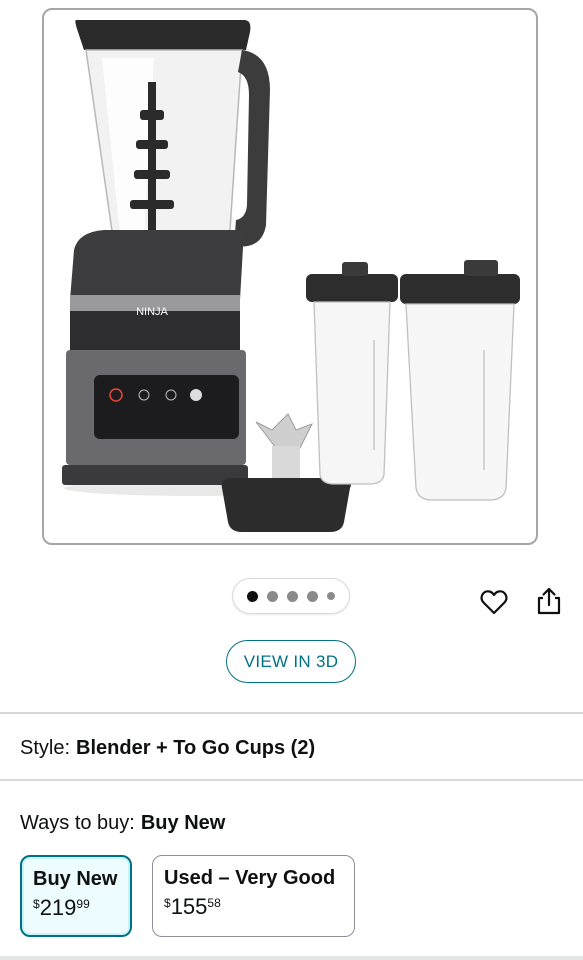  What do you see at coordinates (83, 904) in the screenshot?
I see `price-fraction: 99` at bounding box center [83, 904].